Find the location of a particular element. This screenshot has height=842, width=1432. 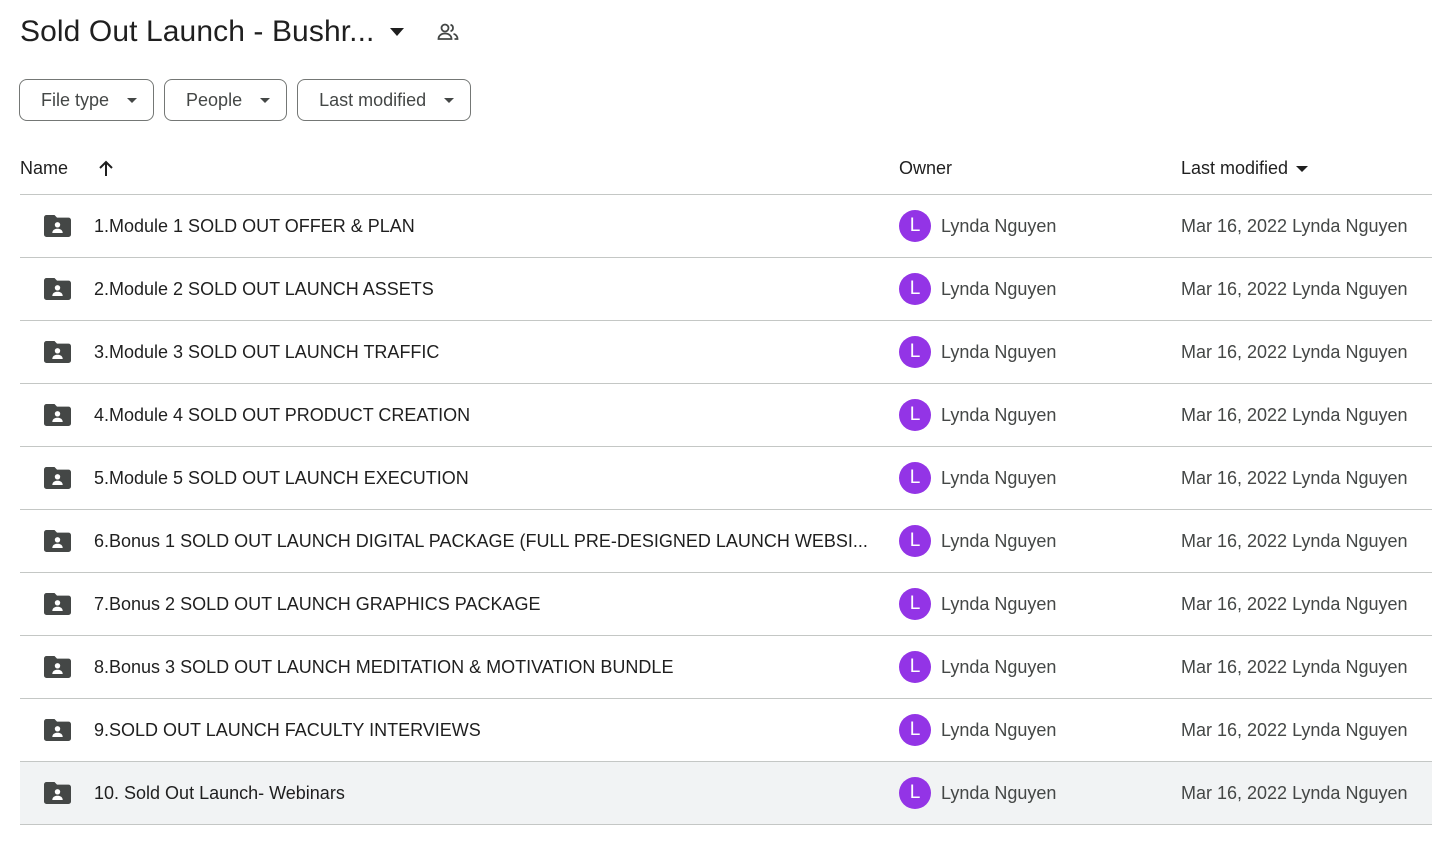

people-icon is located at coordinates (448, 32).